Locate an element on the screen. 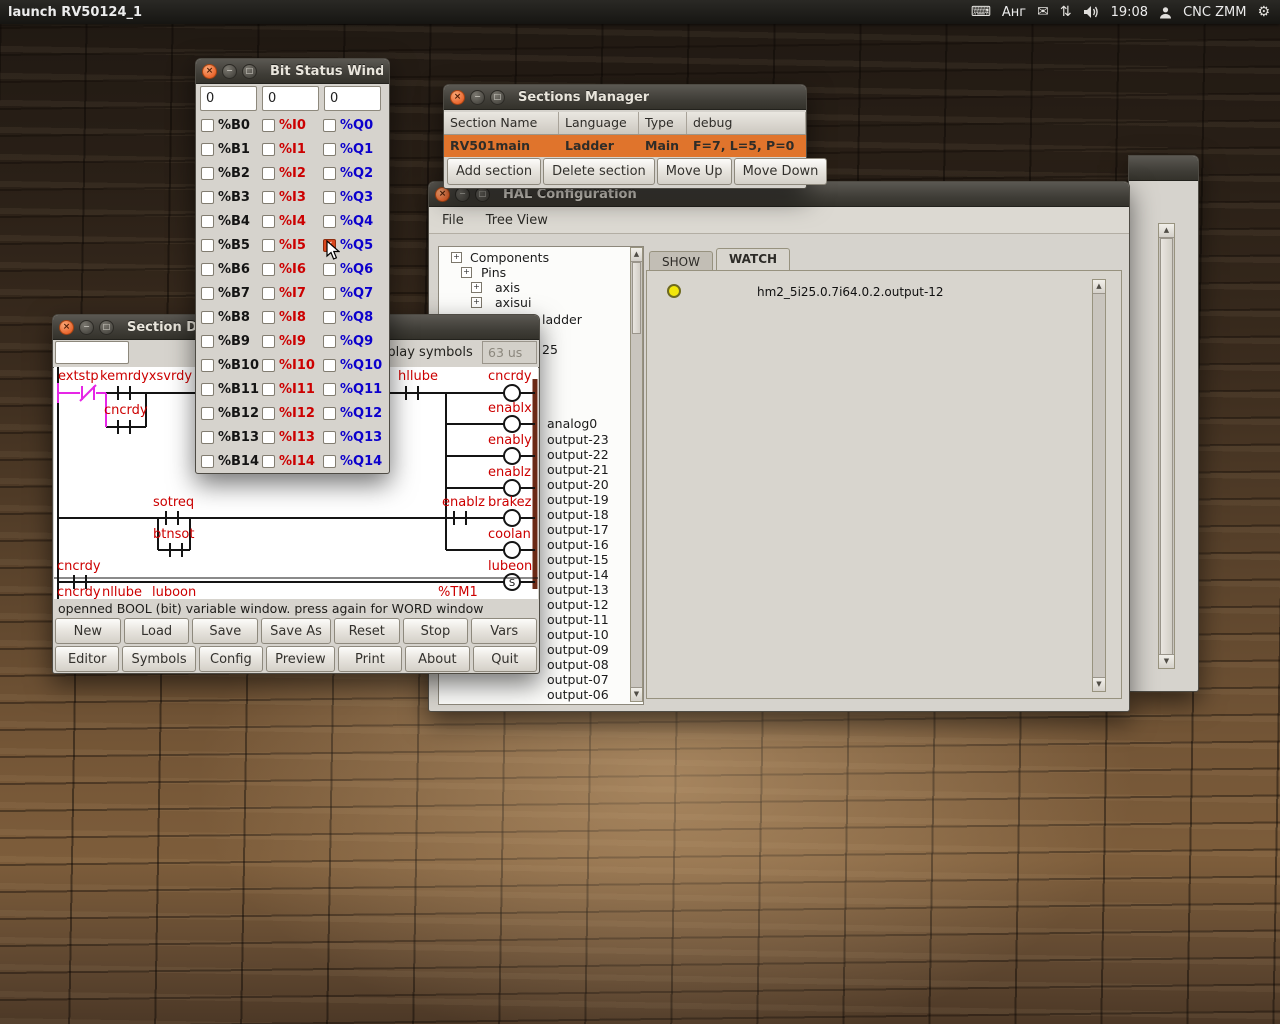  editor-button: Editor is located at coordinates (87, 659).